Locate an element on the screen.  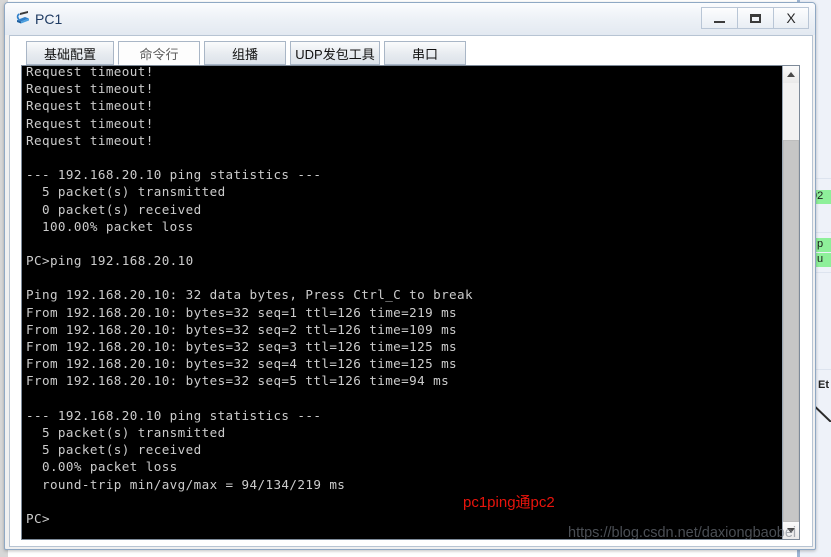
tab-strip: 基础配置 命令行 组播 UDP发包工具 串口 is located at coordinates (411, 51).